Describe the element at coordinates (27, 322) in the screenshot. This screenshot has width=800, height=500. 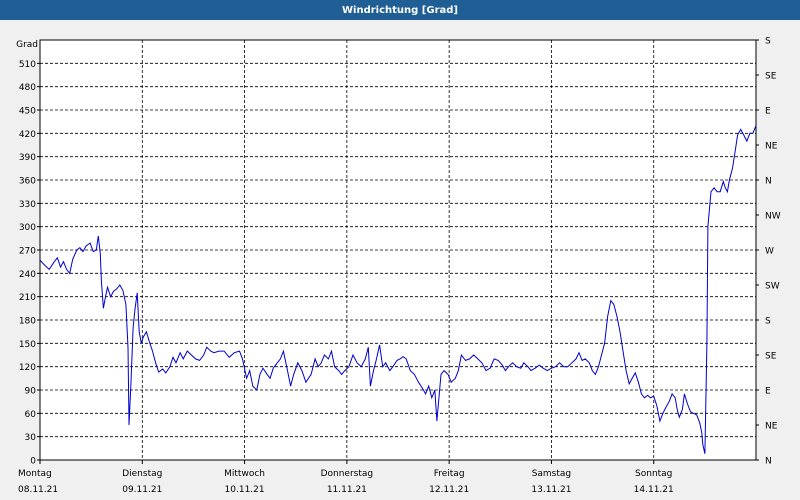
I see `y-tick-label: 180` at that location.